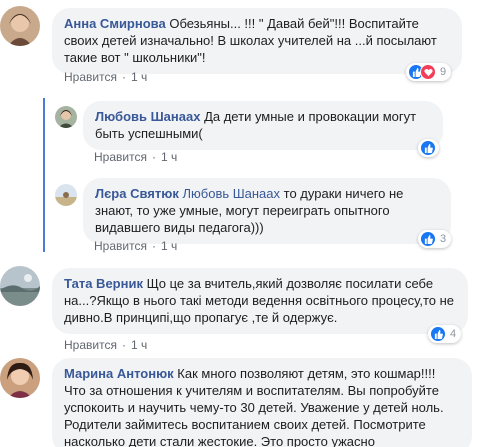  What do you see at coordinates (231, 193) in the screenshot?
I see `mention-link: Любовь Шанаах` at bounding box center [231, 193].